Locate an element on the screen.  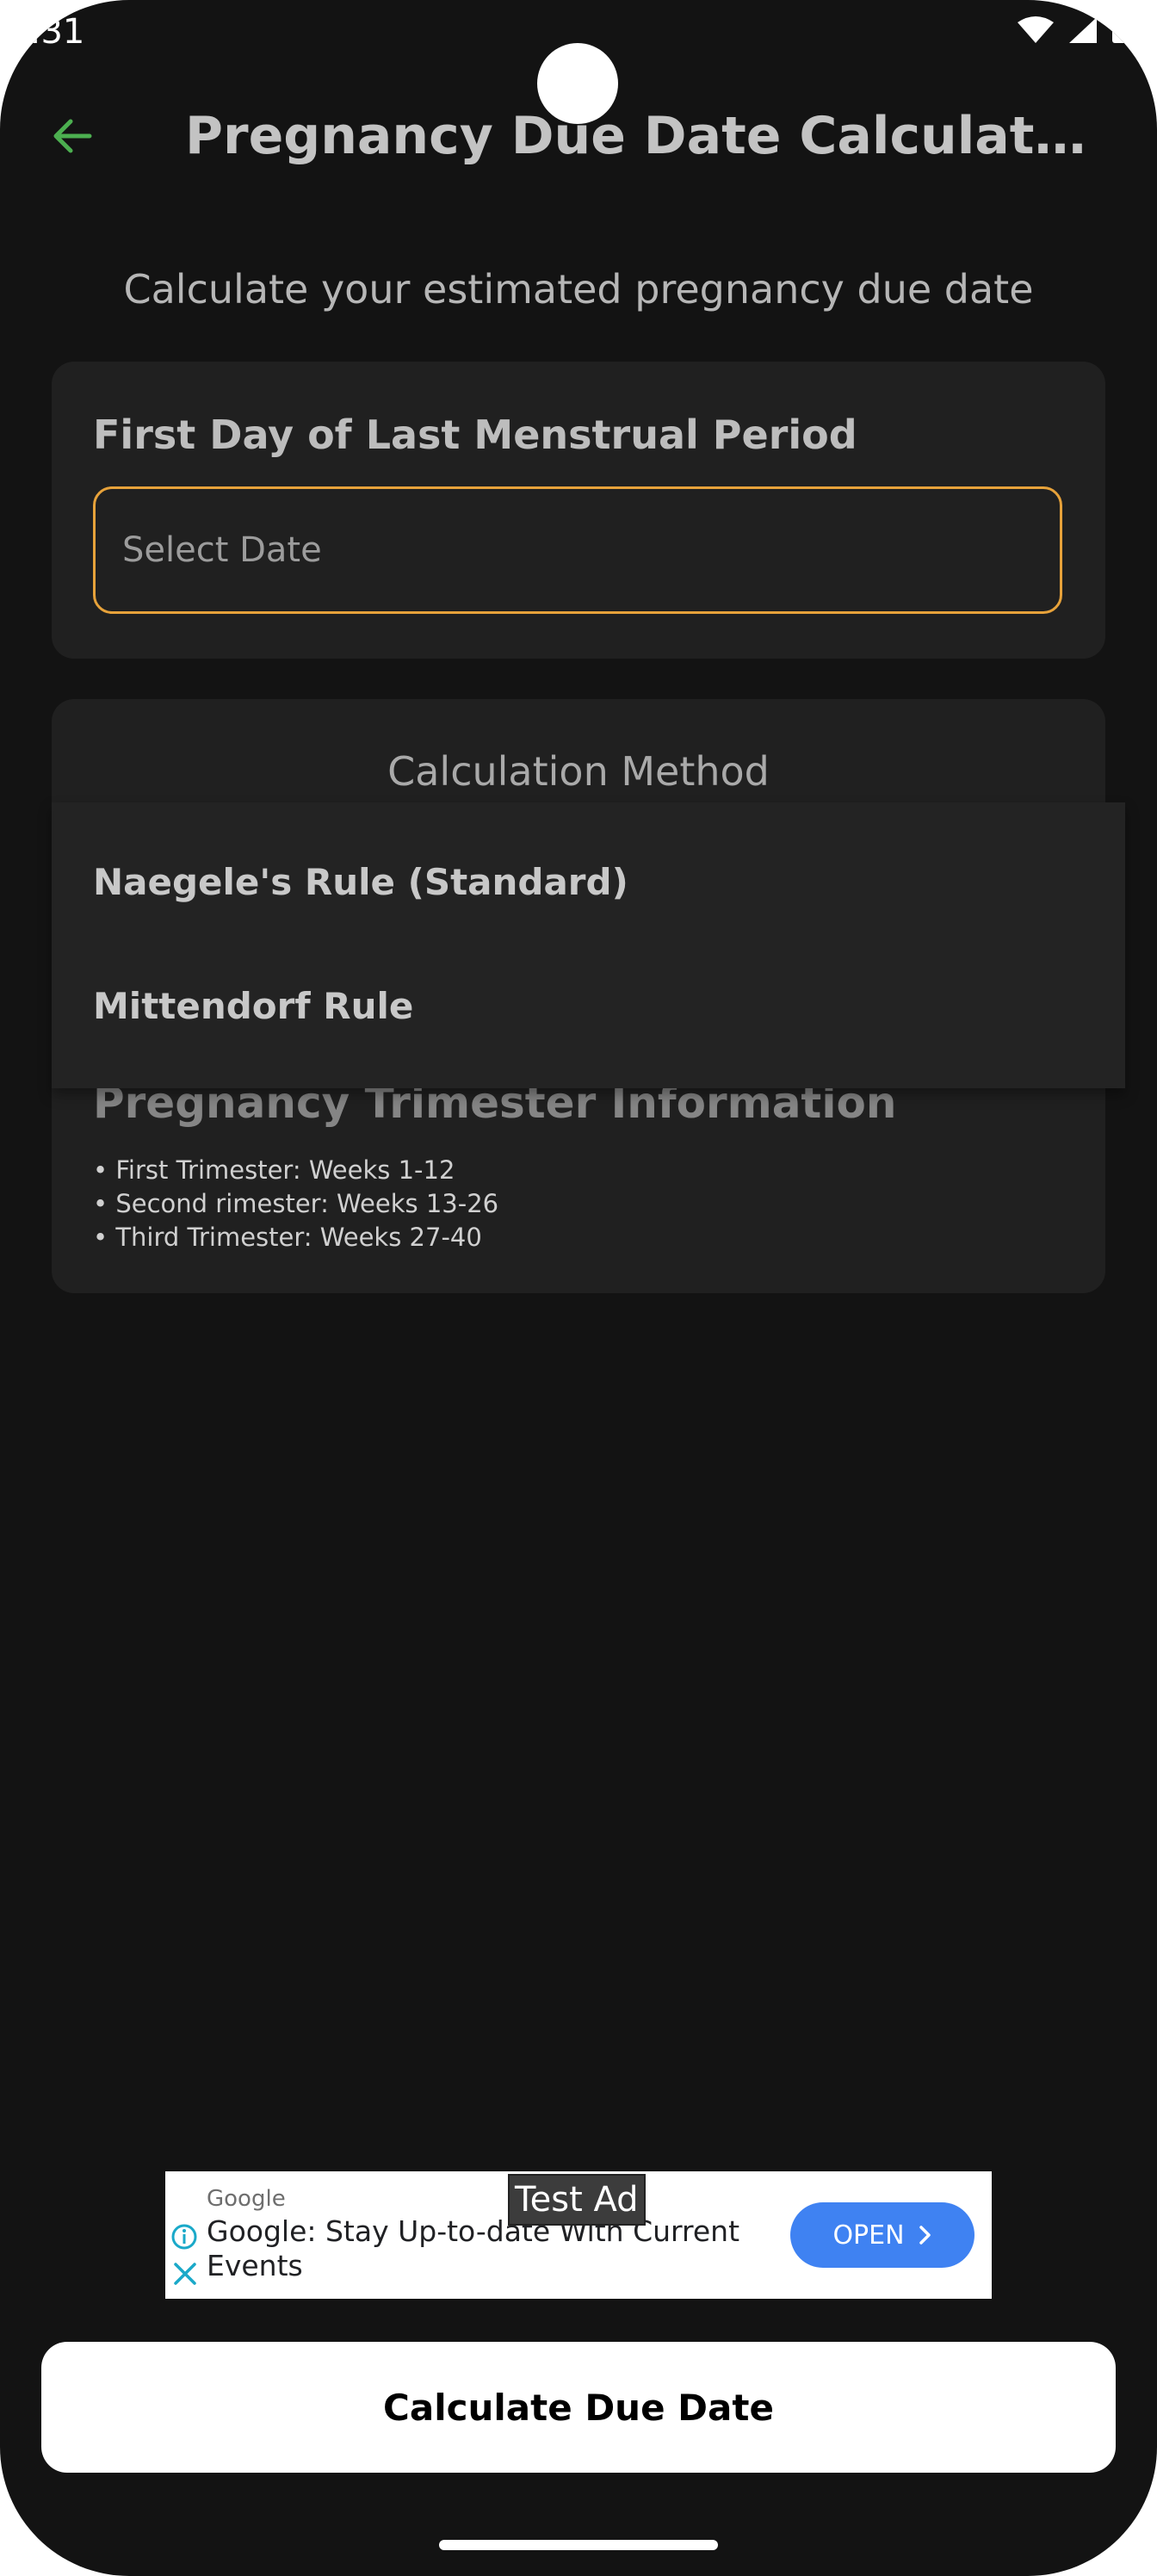
home-indicator is located at coordinates (579, 2545).